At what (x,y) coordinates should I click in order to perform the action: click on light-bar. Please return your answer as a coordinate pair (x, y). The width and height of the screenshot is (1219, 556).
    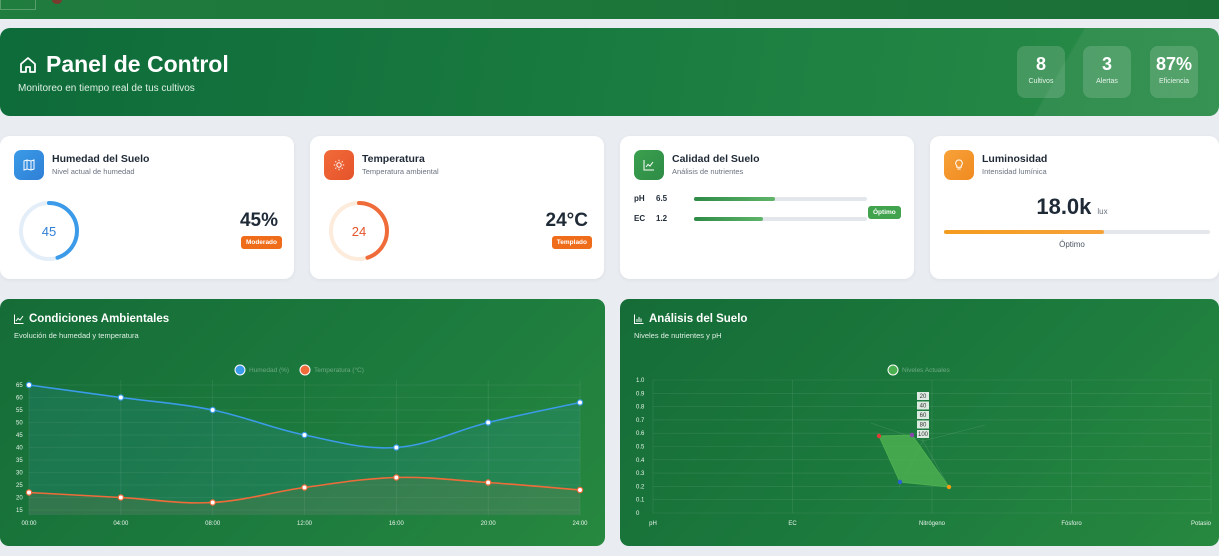
    Looking at the image, I should click on (1077, 232).